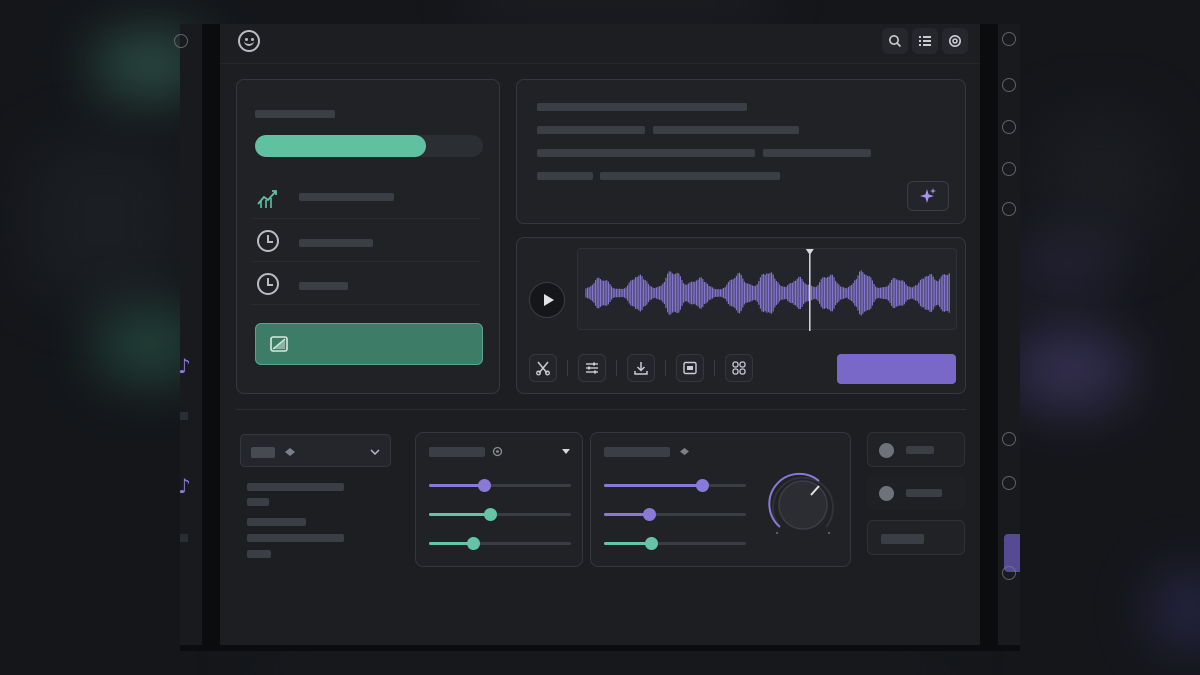  I want to click on list-icon, so click(925, 41).